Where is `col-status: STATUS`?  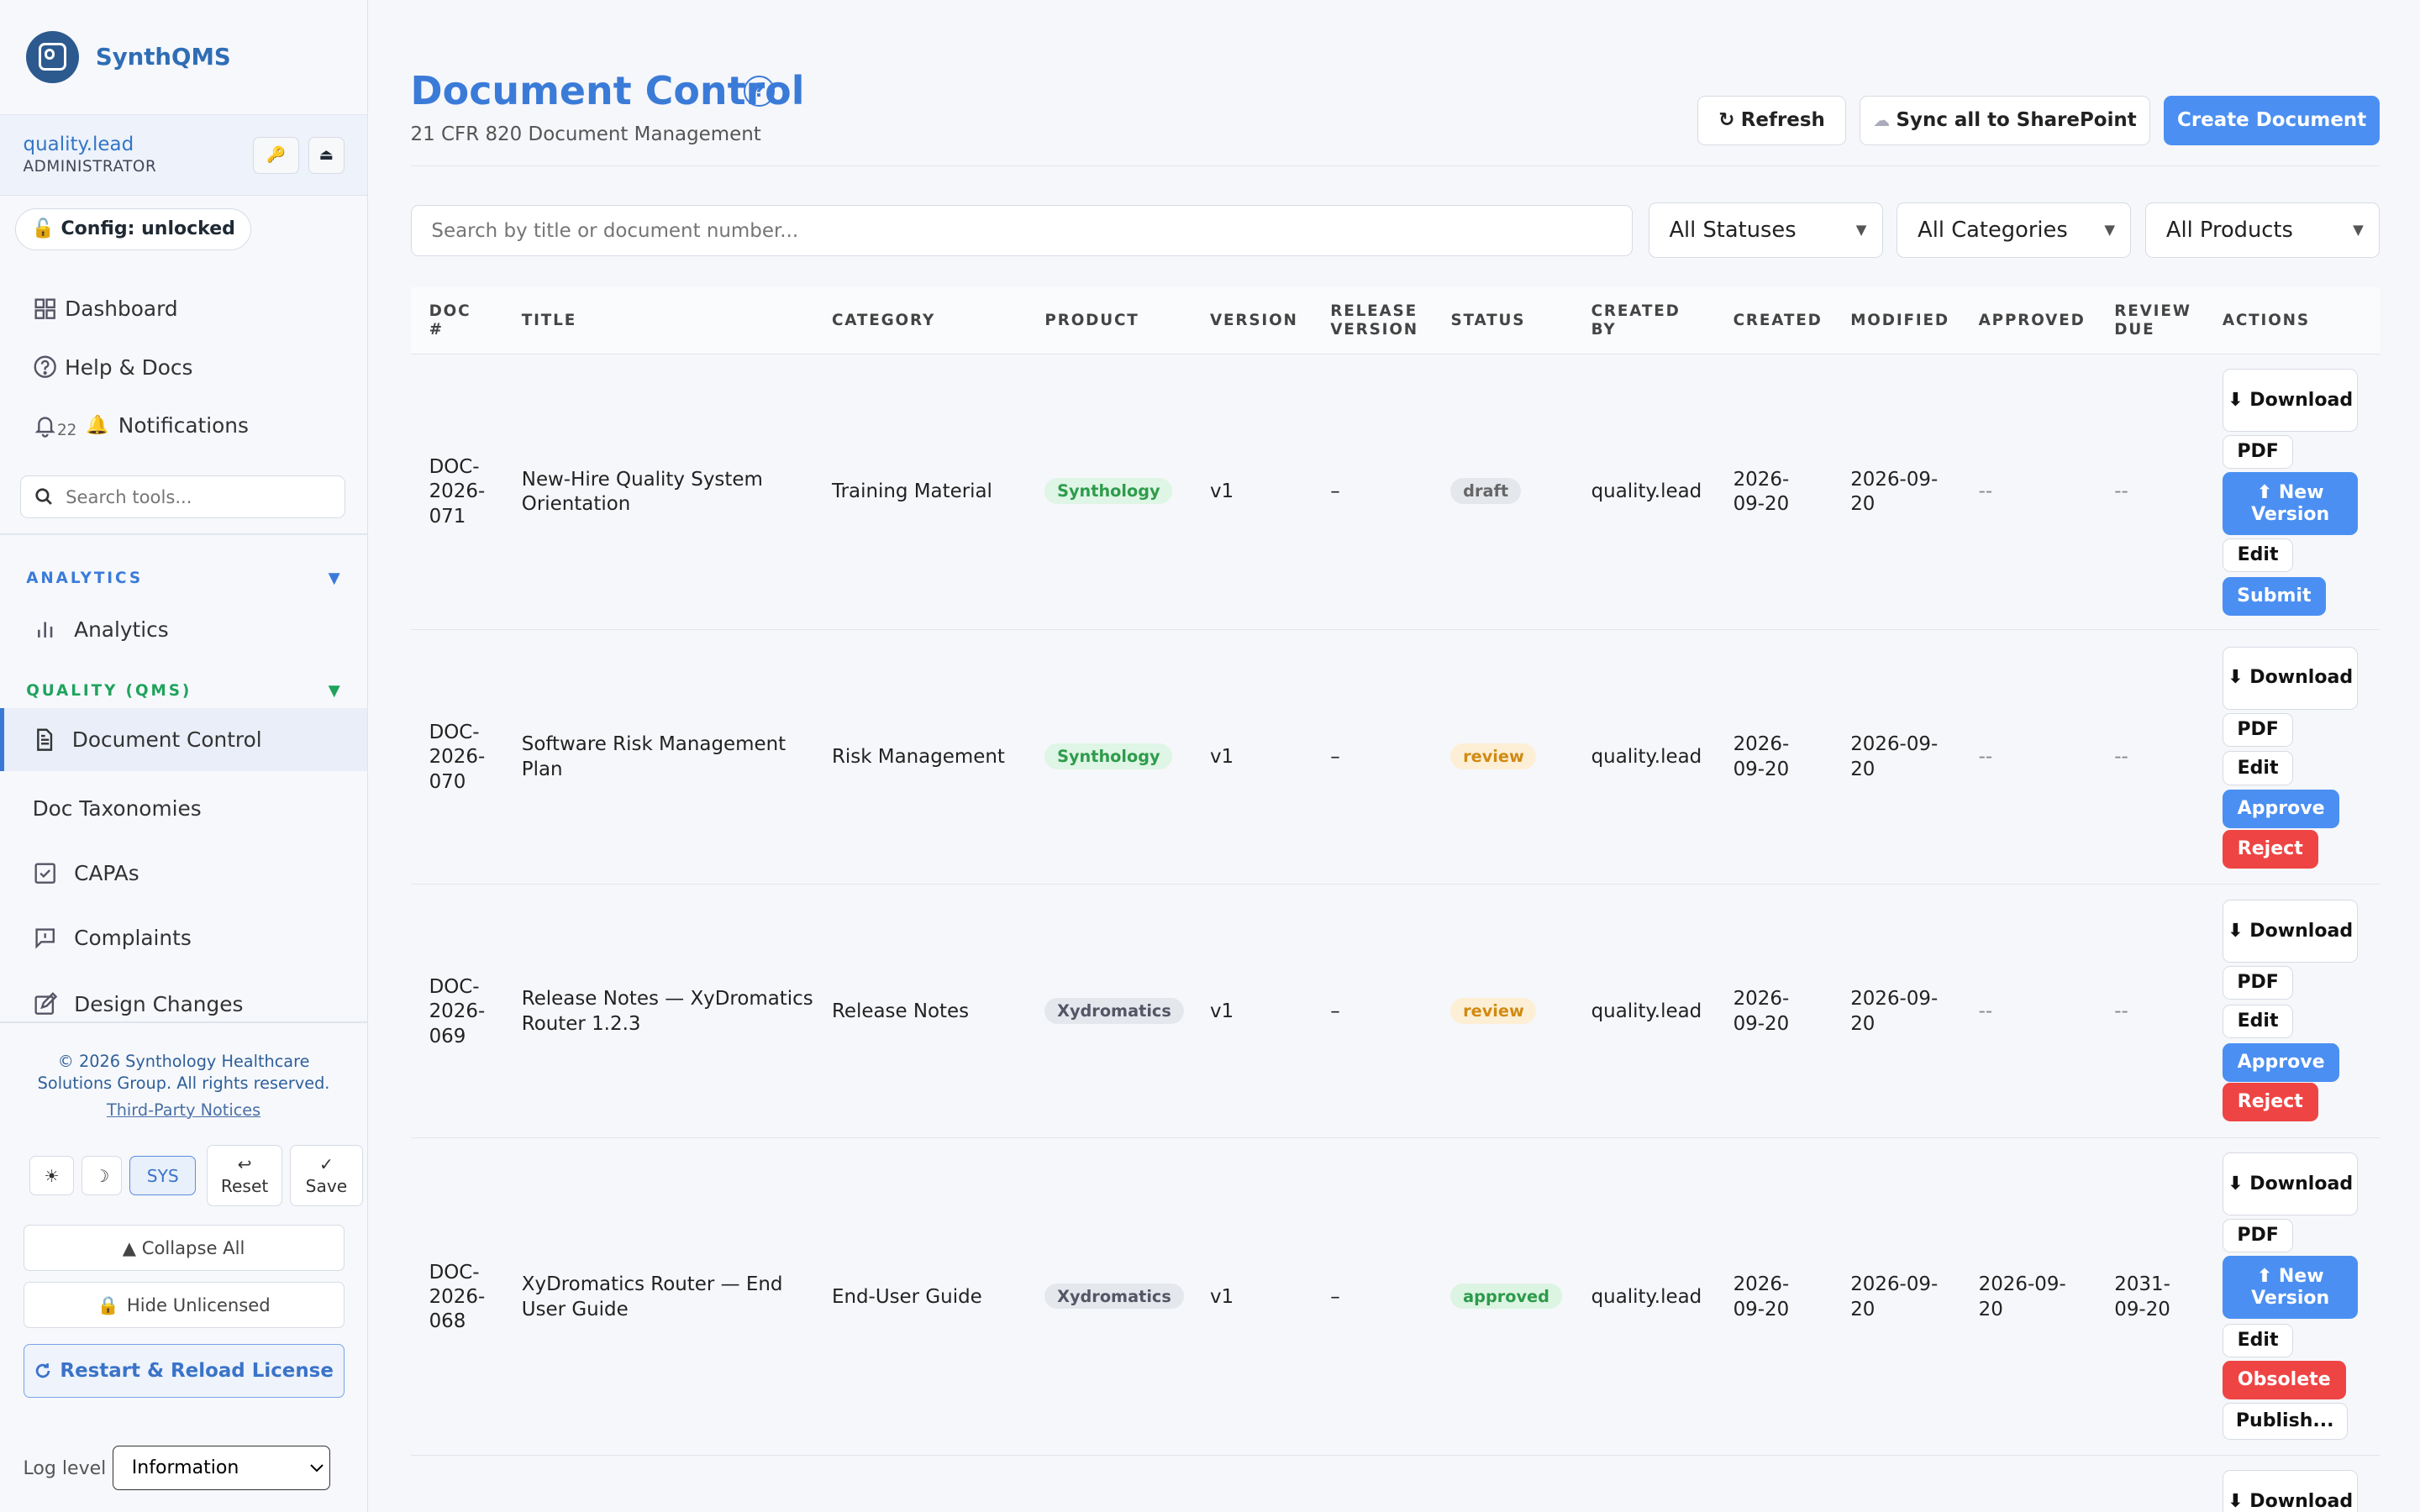 col-status: STATUS is located at coordinates (1487, 321).